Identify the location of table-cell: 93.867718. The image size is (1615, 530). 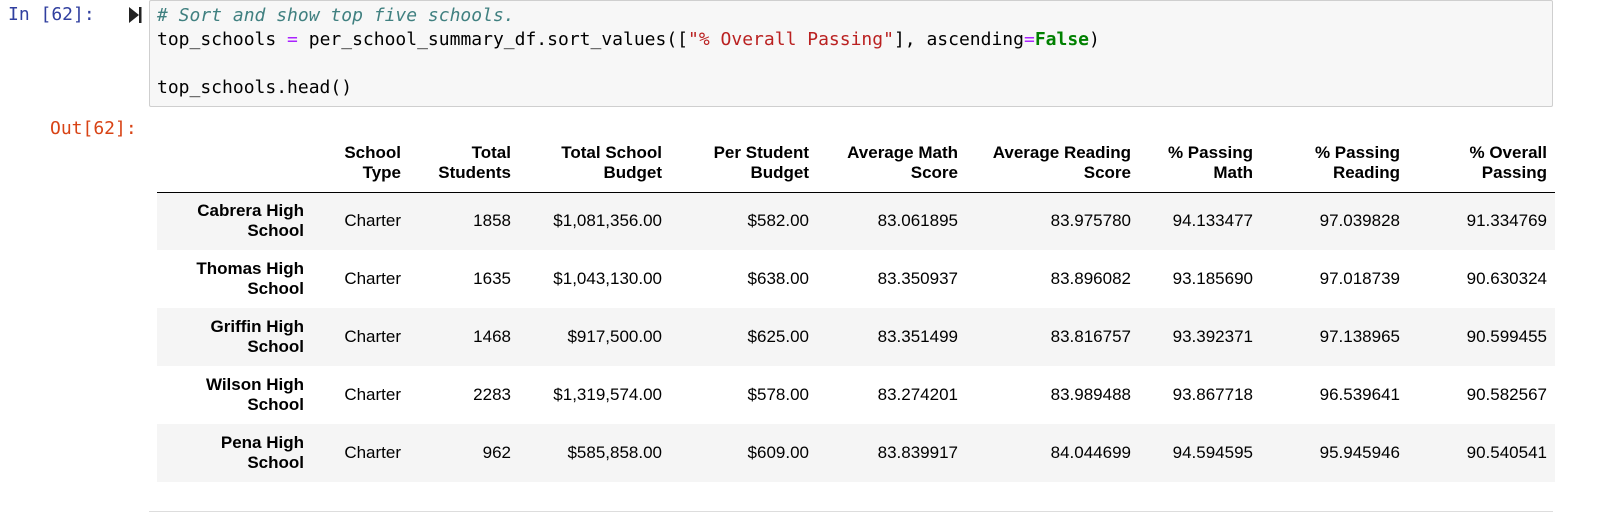
(1212, 394).